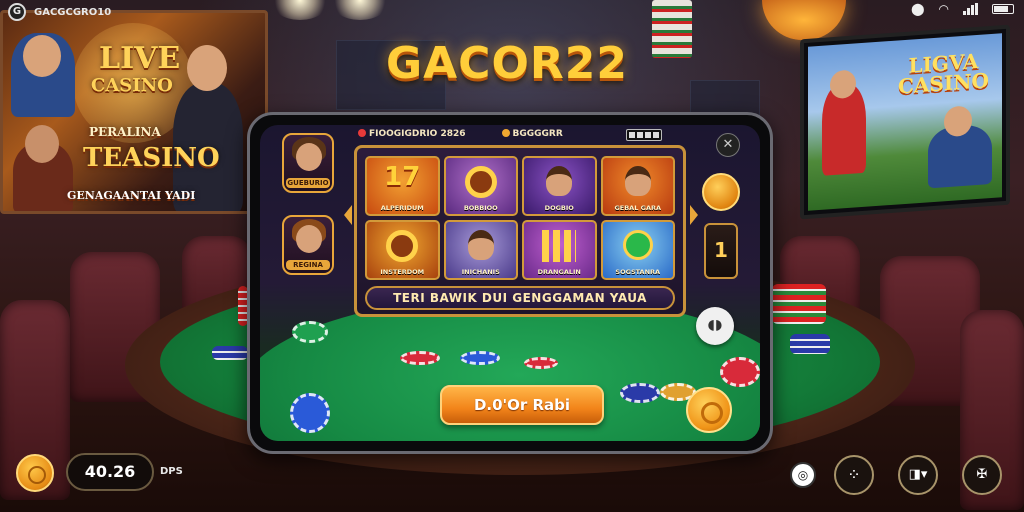 The height and width of the screenshot is (512, 1024). What do you see at coordinates (803, 475) in the screenshot?
I see `target-icon: ◎` at bounding box center [803, 475].